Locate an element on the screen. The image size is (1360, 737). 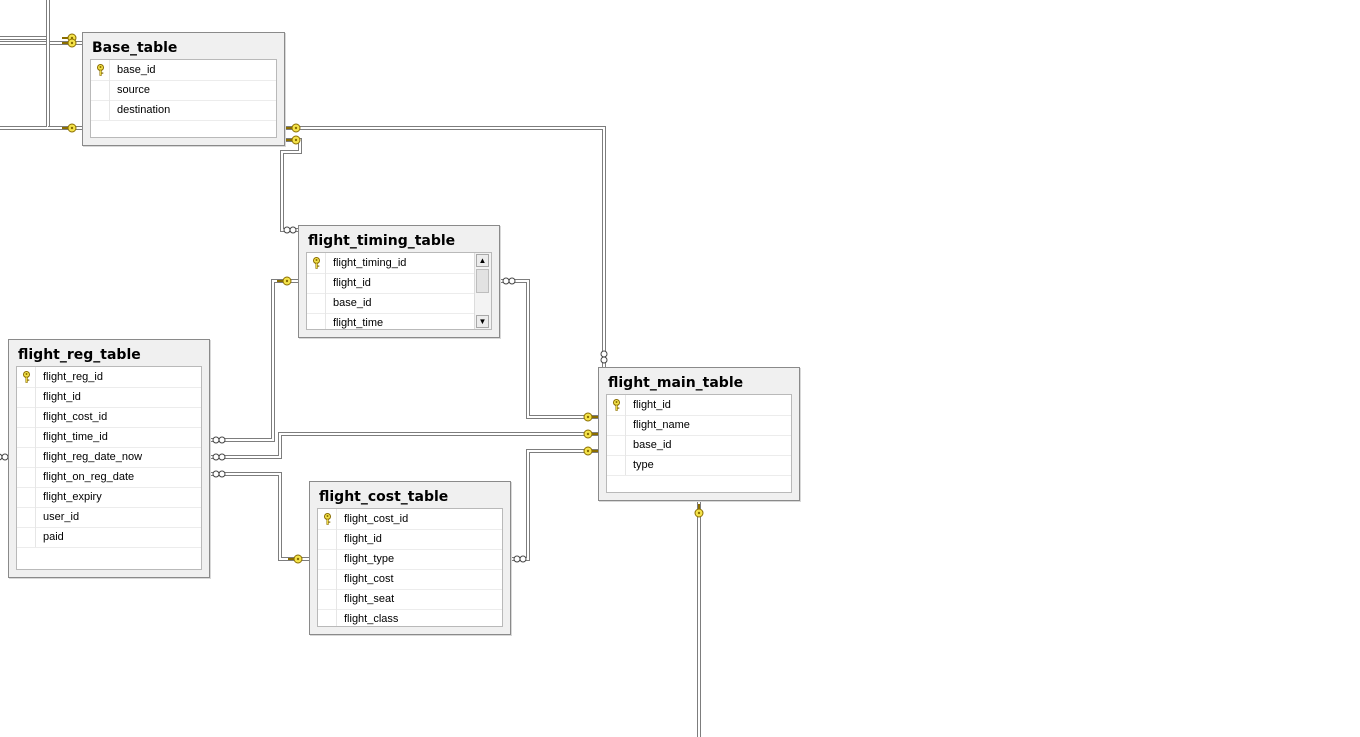
rel-base-timing-inner is located at coordinates (291, 185).